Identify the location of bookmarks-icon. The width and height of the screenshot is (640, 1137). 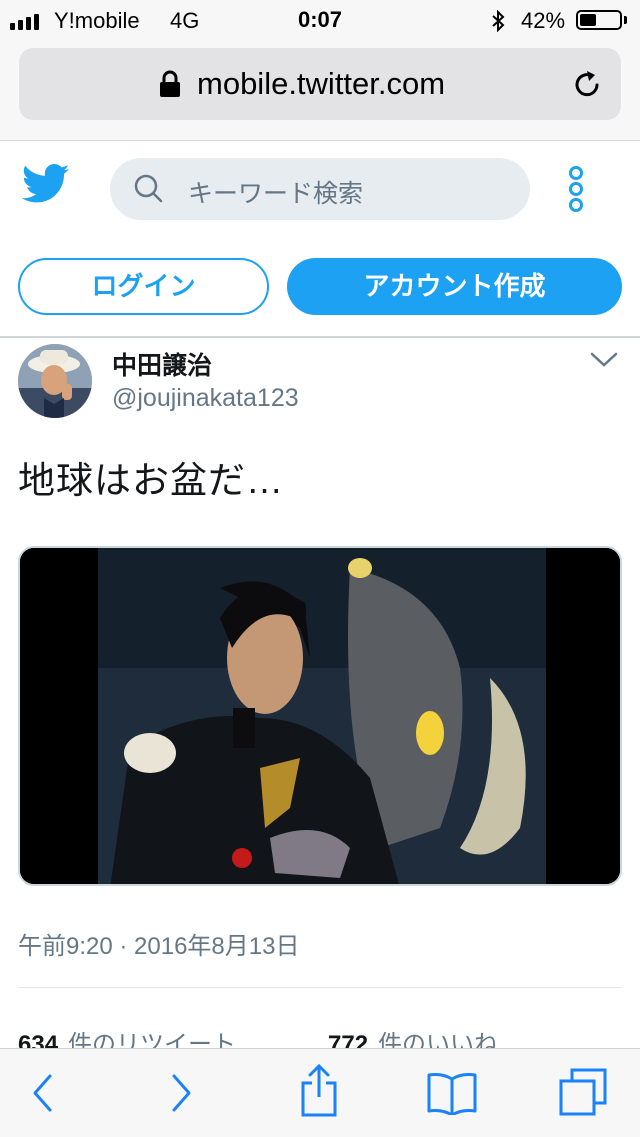
(452, 1093).